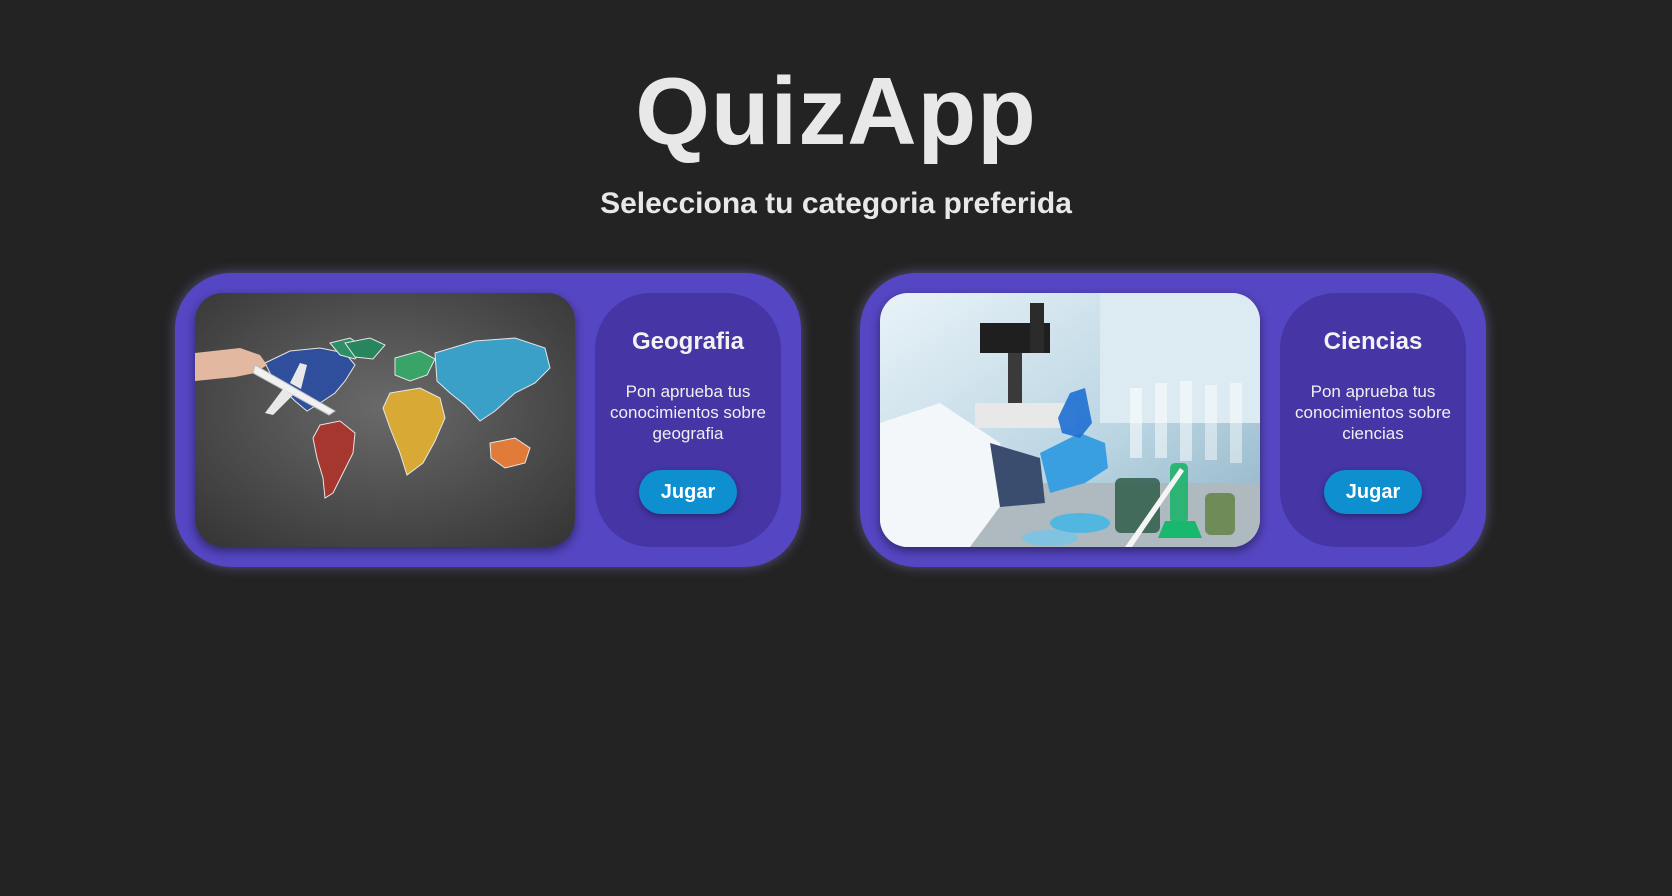  Describe the element at coordinates (836, 111) in the screenshot. I see `app-title: QuizApp` at that location.